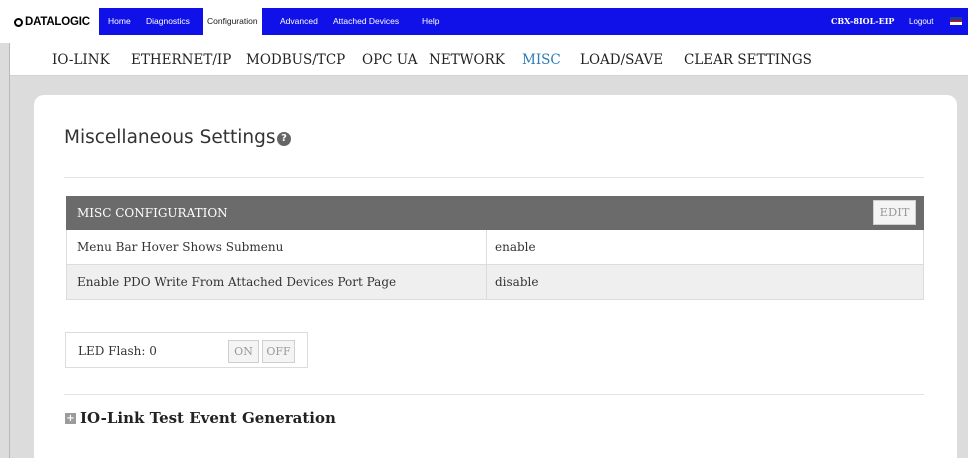 Image resolution: width=968 pixels, height=458 pixels. I want to click on misc-config-title: MISC CONFIGURATION, so click(152, 213).